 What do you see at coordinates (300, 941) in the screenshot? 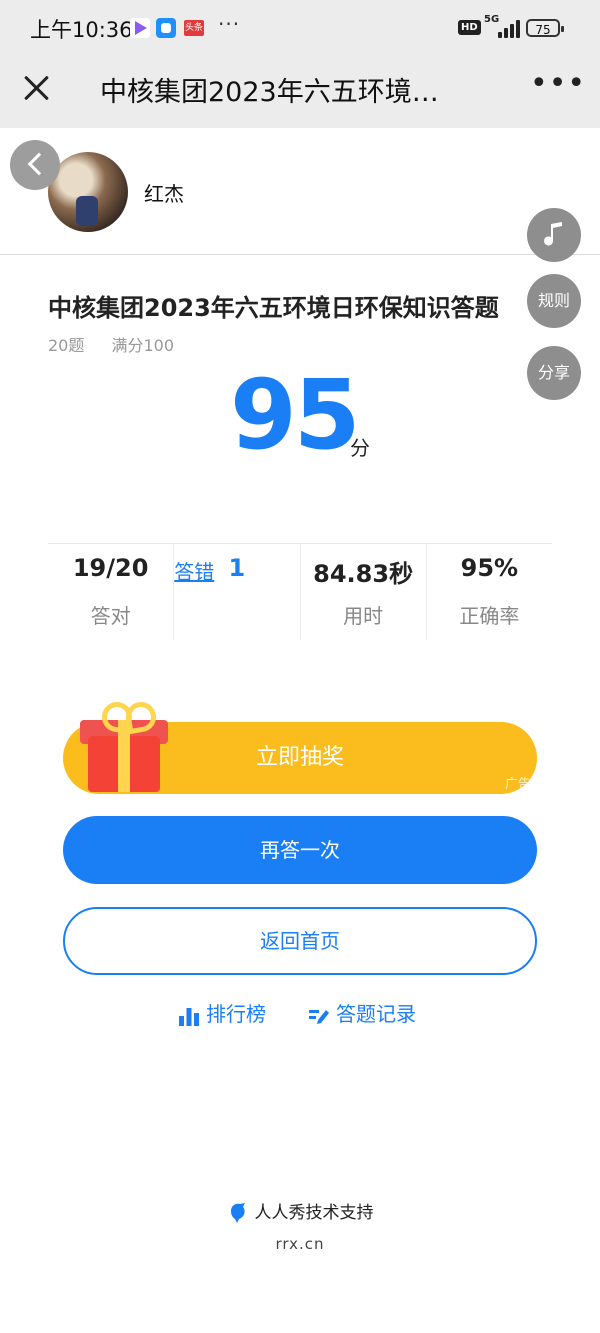
I see `home-button: 返回首页` at bounding box center [300, 941].